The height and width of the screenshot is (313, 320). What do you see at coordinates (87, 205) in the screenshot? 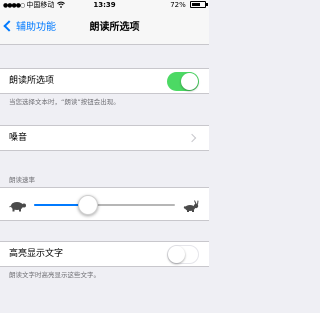
I see `slider-thumb` at bounding box center [87, 205].